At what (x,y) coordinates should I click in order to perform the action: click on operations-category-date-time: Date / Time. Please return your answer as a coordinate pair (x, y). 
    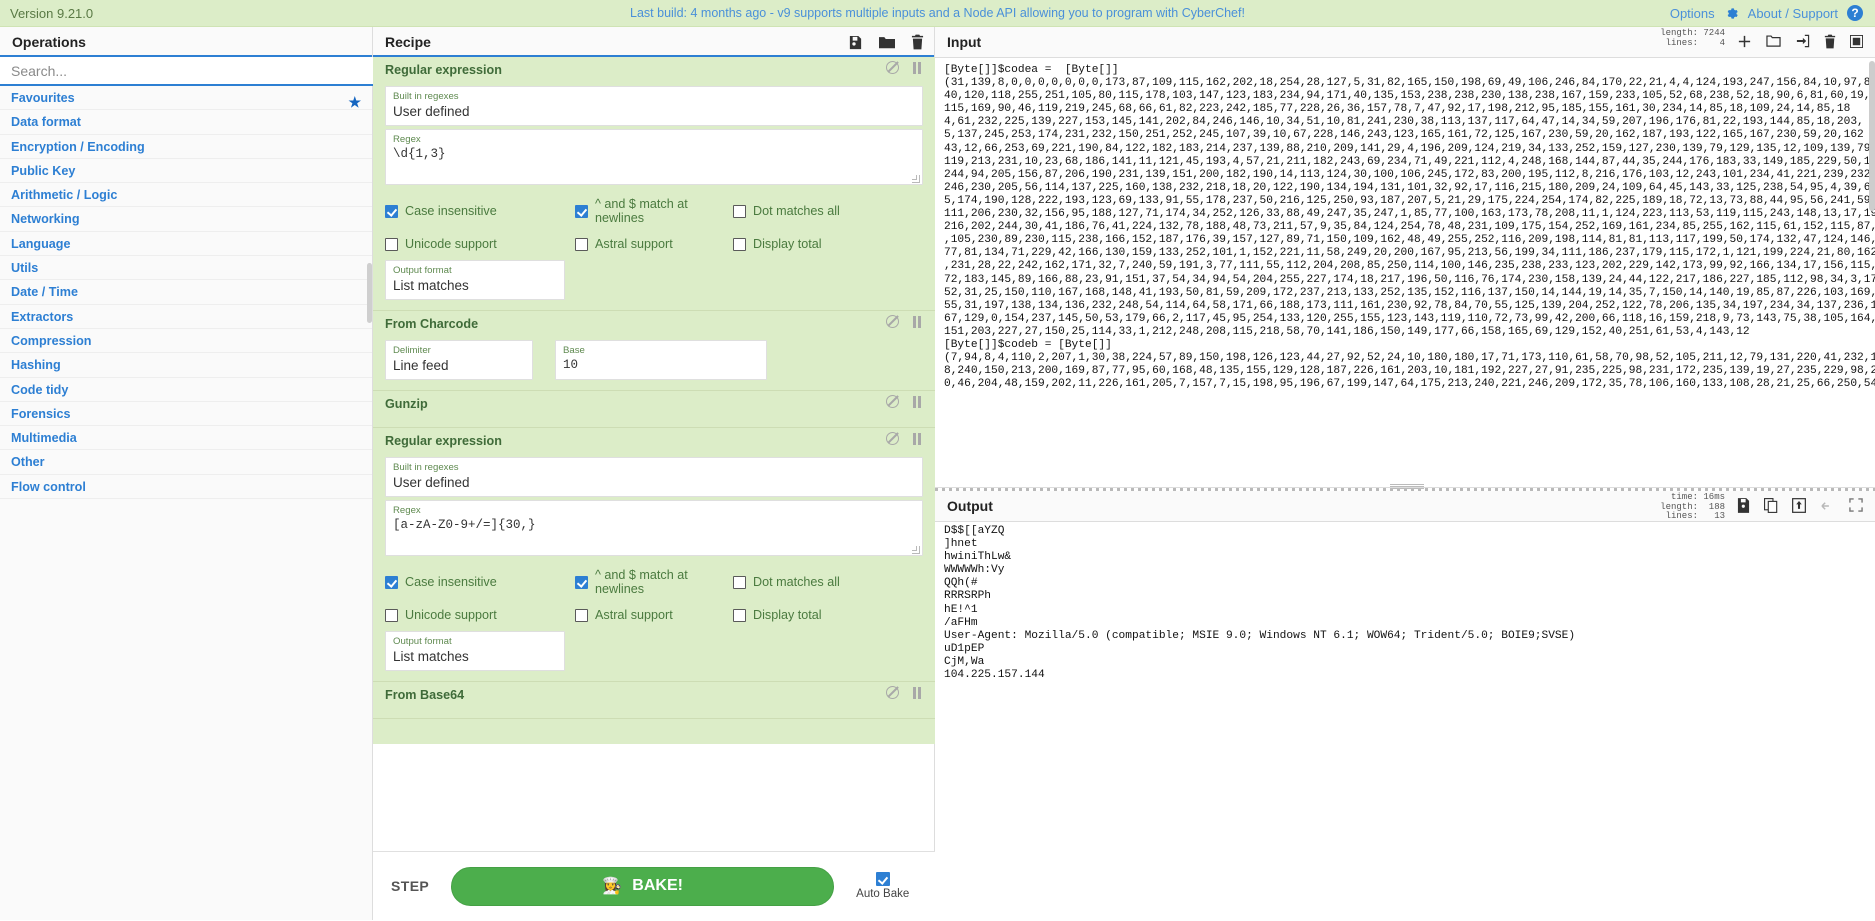
    Looking at the image, I should click on (186, 292).